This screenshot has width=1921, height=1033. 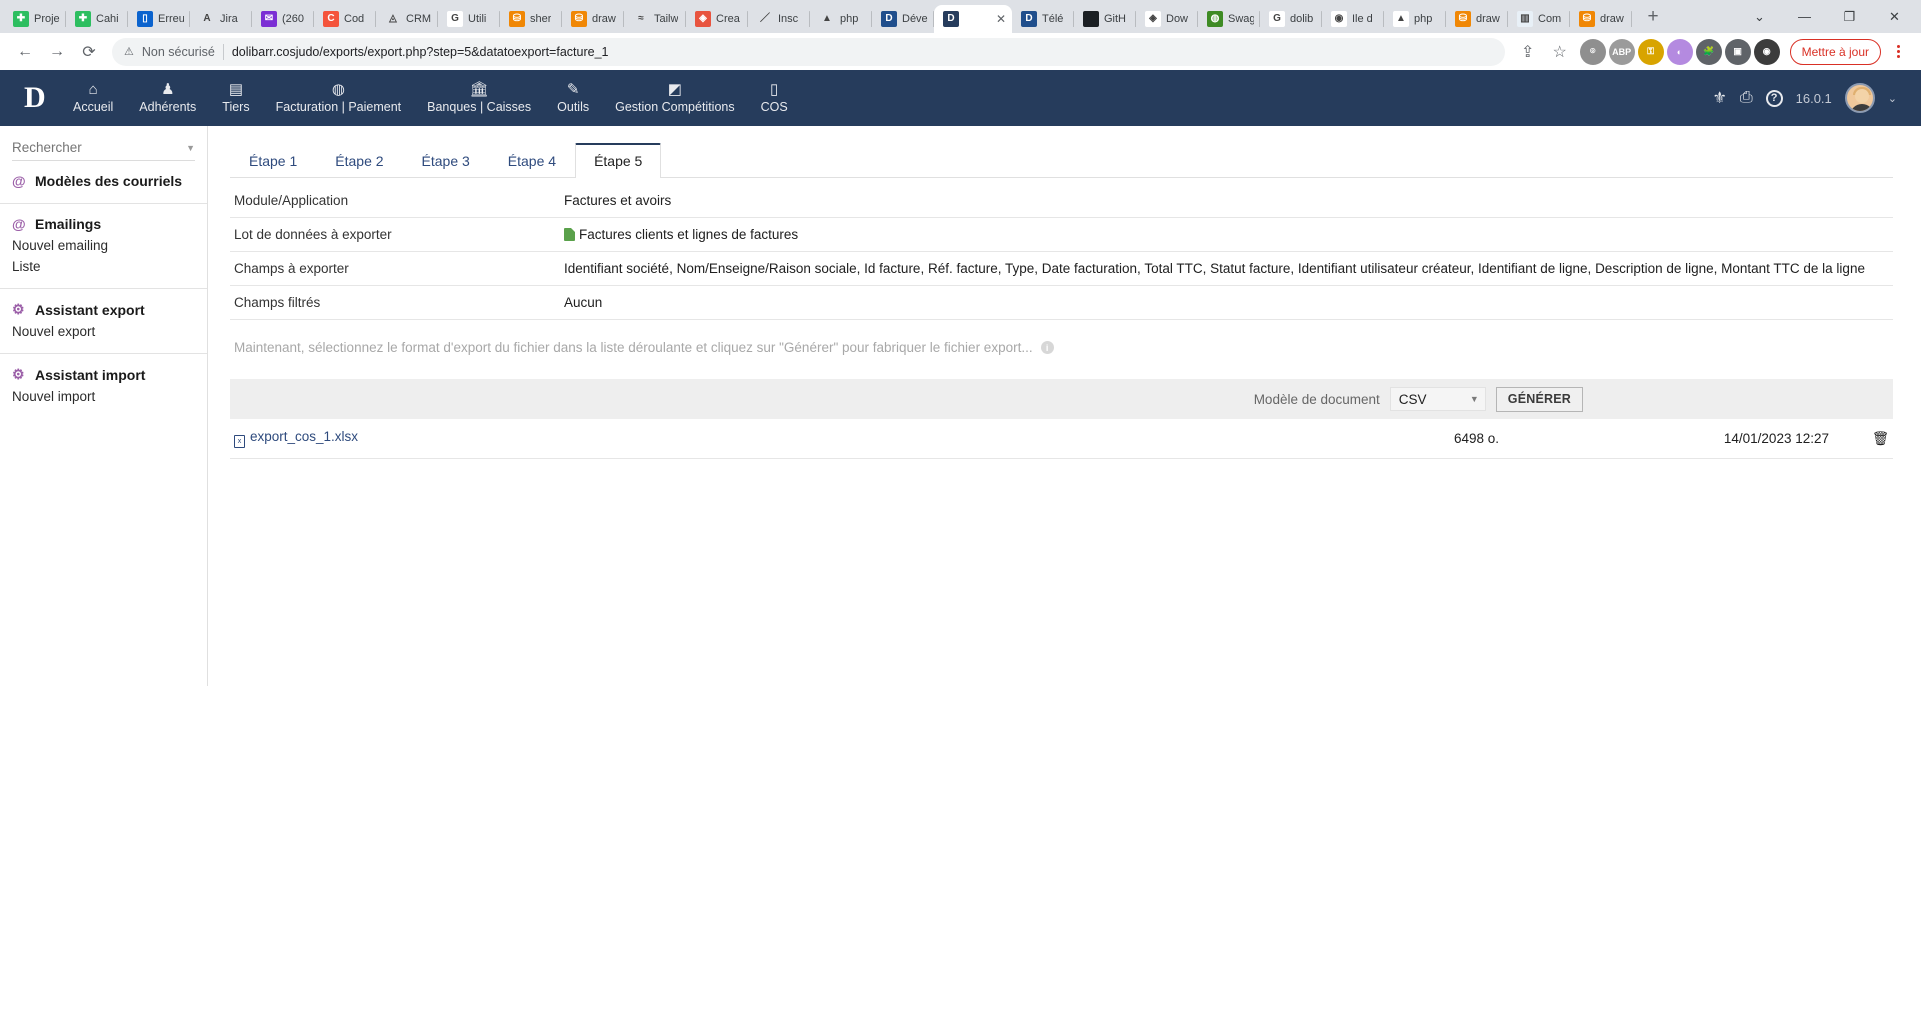 I want to click on sidebar-link-liste: Liste, so click(x=103, y=265).